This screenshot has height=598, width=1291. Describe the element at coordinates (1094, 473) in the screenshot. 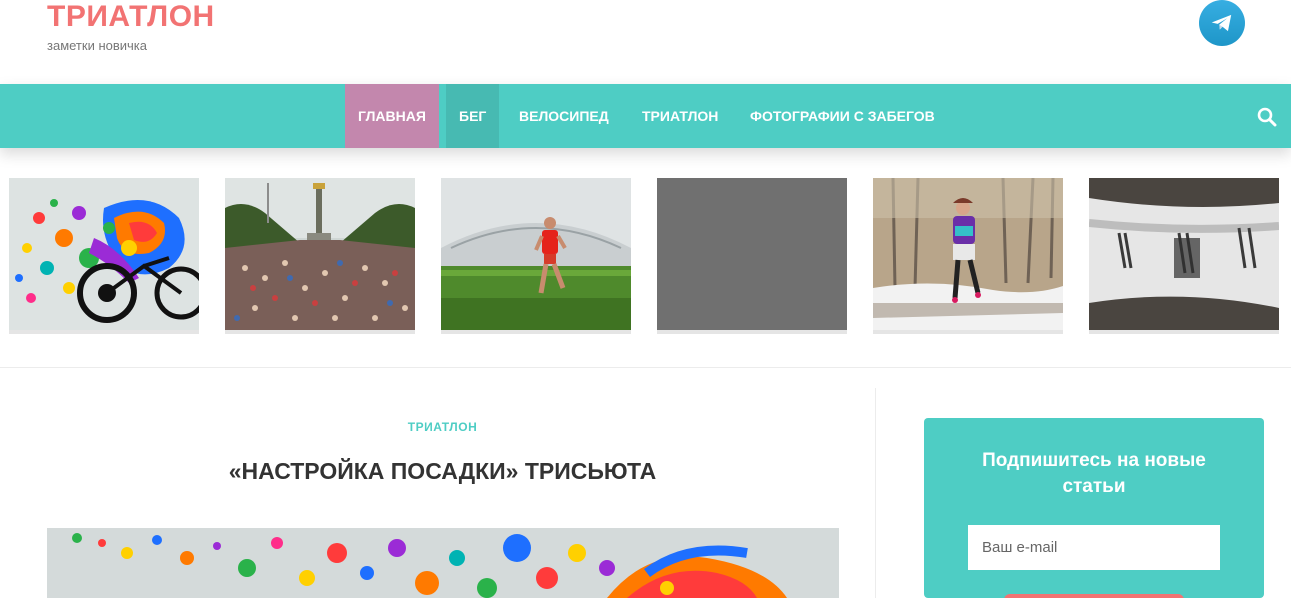

I see `subscribe-title: Подпишитесь на новые статьи` at that location.